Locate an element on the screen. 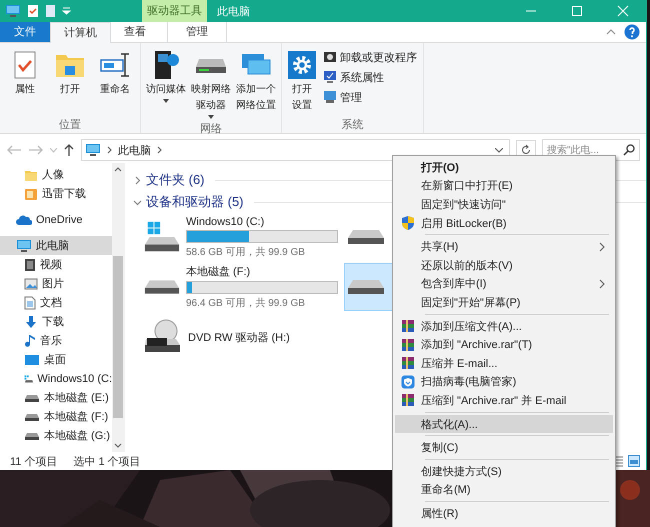  window-title: 此电脑 is located at coordinates (233, 11).